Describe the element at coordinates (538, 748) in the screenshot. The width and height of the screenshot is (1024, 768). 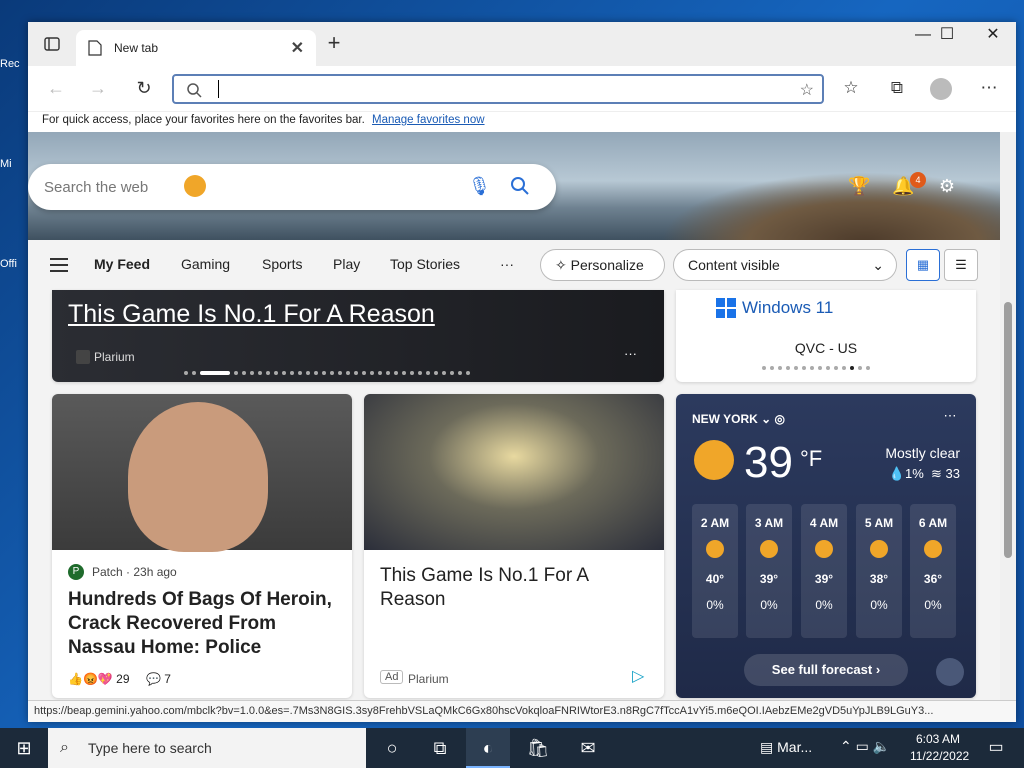
I see `store-icon: 🛍` at that location.